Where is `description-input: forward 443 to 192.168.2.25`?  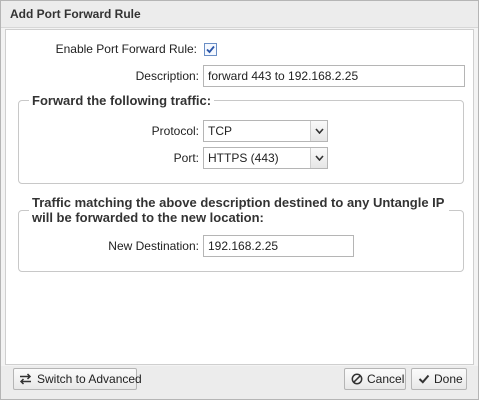 description-input: forward 443 to 192.168.2.25 is located at coordinates (334, 76).